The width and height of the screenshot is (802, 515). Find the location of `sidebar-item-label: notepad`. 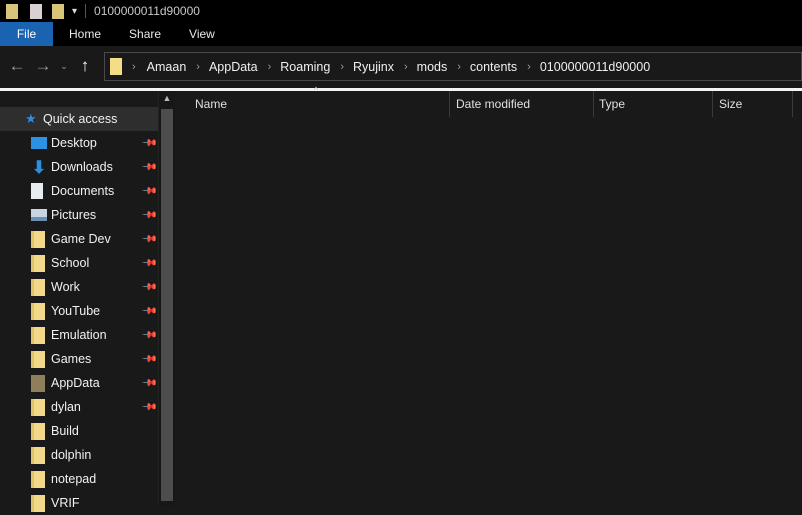

sidebar-item-label: notepad is located at coordinates (74, 479).